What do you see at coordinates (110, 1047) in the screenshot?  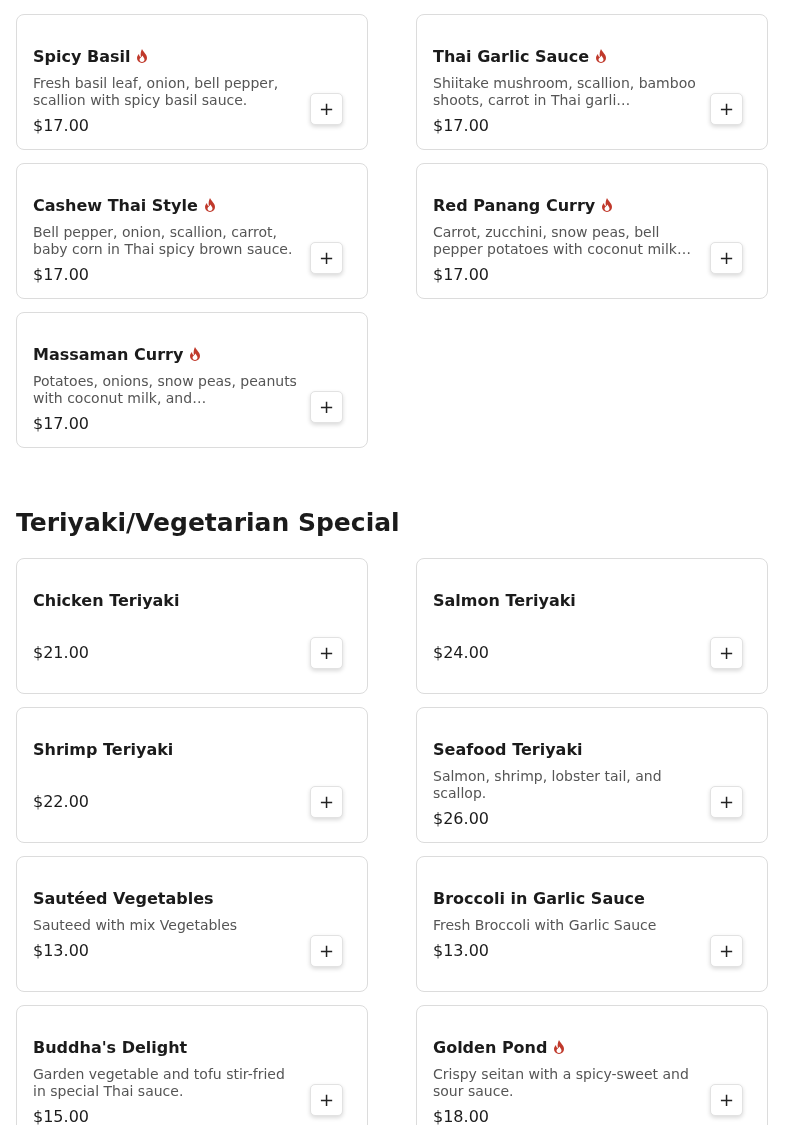 I see `dish-name: Buddha's Delight` at bounding box center [110, 1047].